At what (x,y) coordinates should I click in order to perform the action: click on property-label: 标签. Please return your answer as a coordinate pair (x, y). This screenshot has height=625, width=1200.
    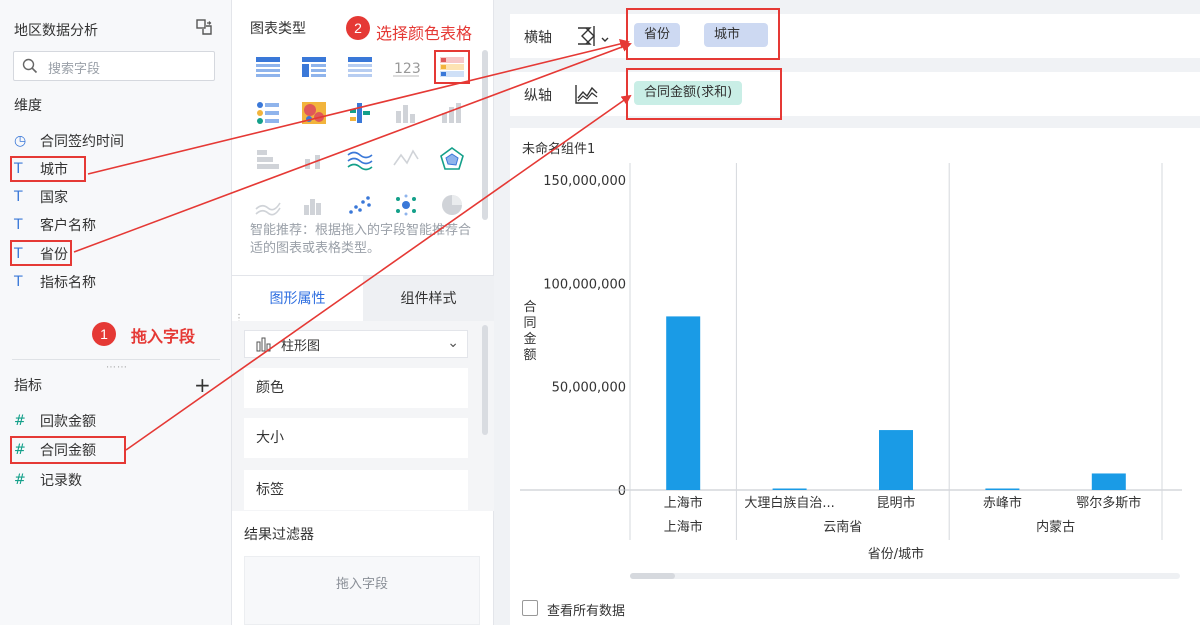
    Looking at the image, I should click on (356, 490).